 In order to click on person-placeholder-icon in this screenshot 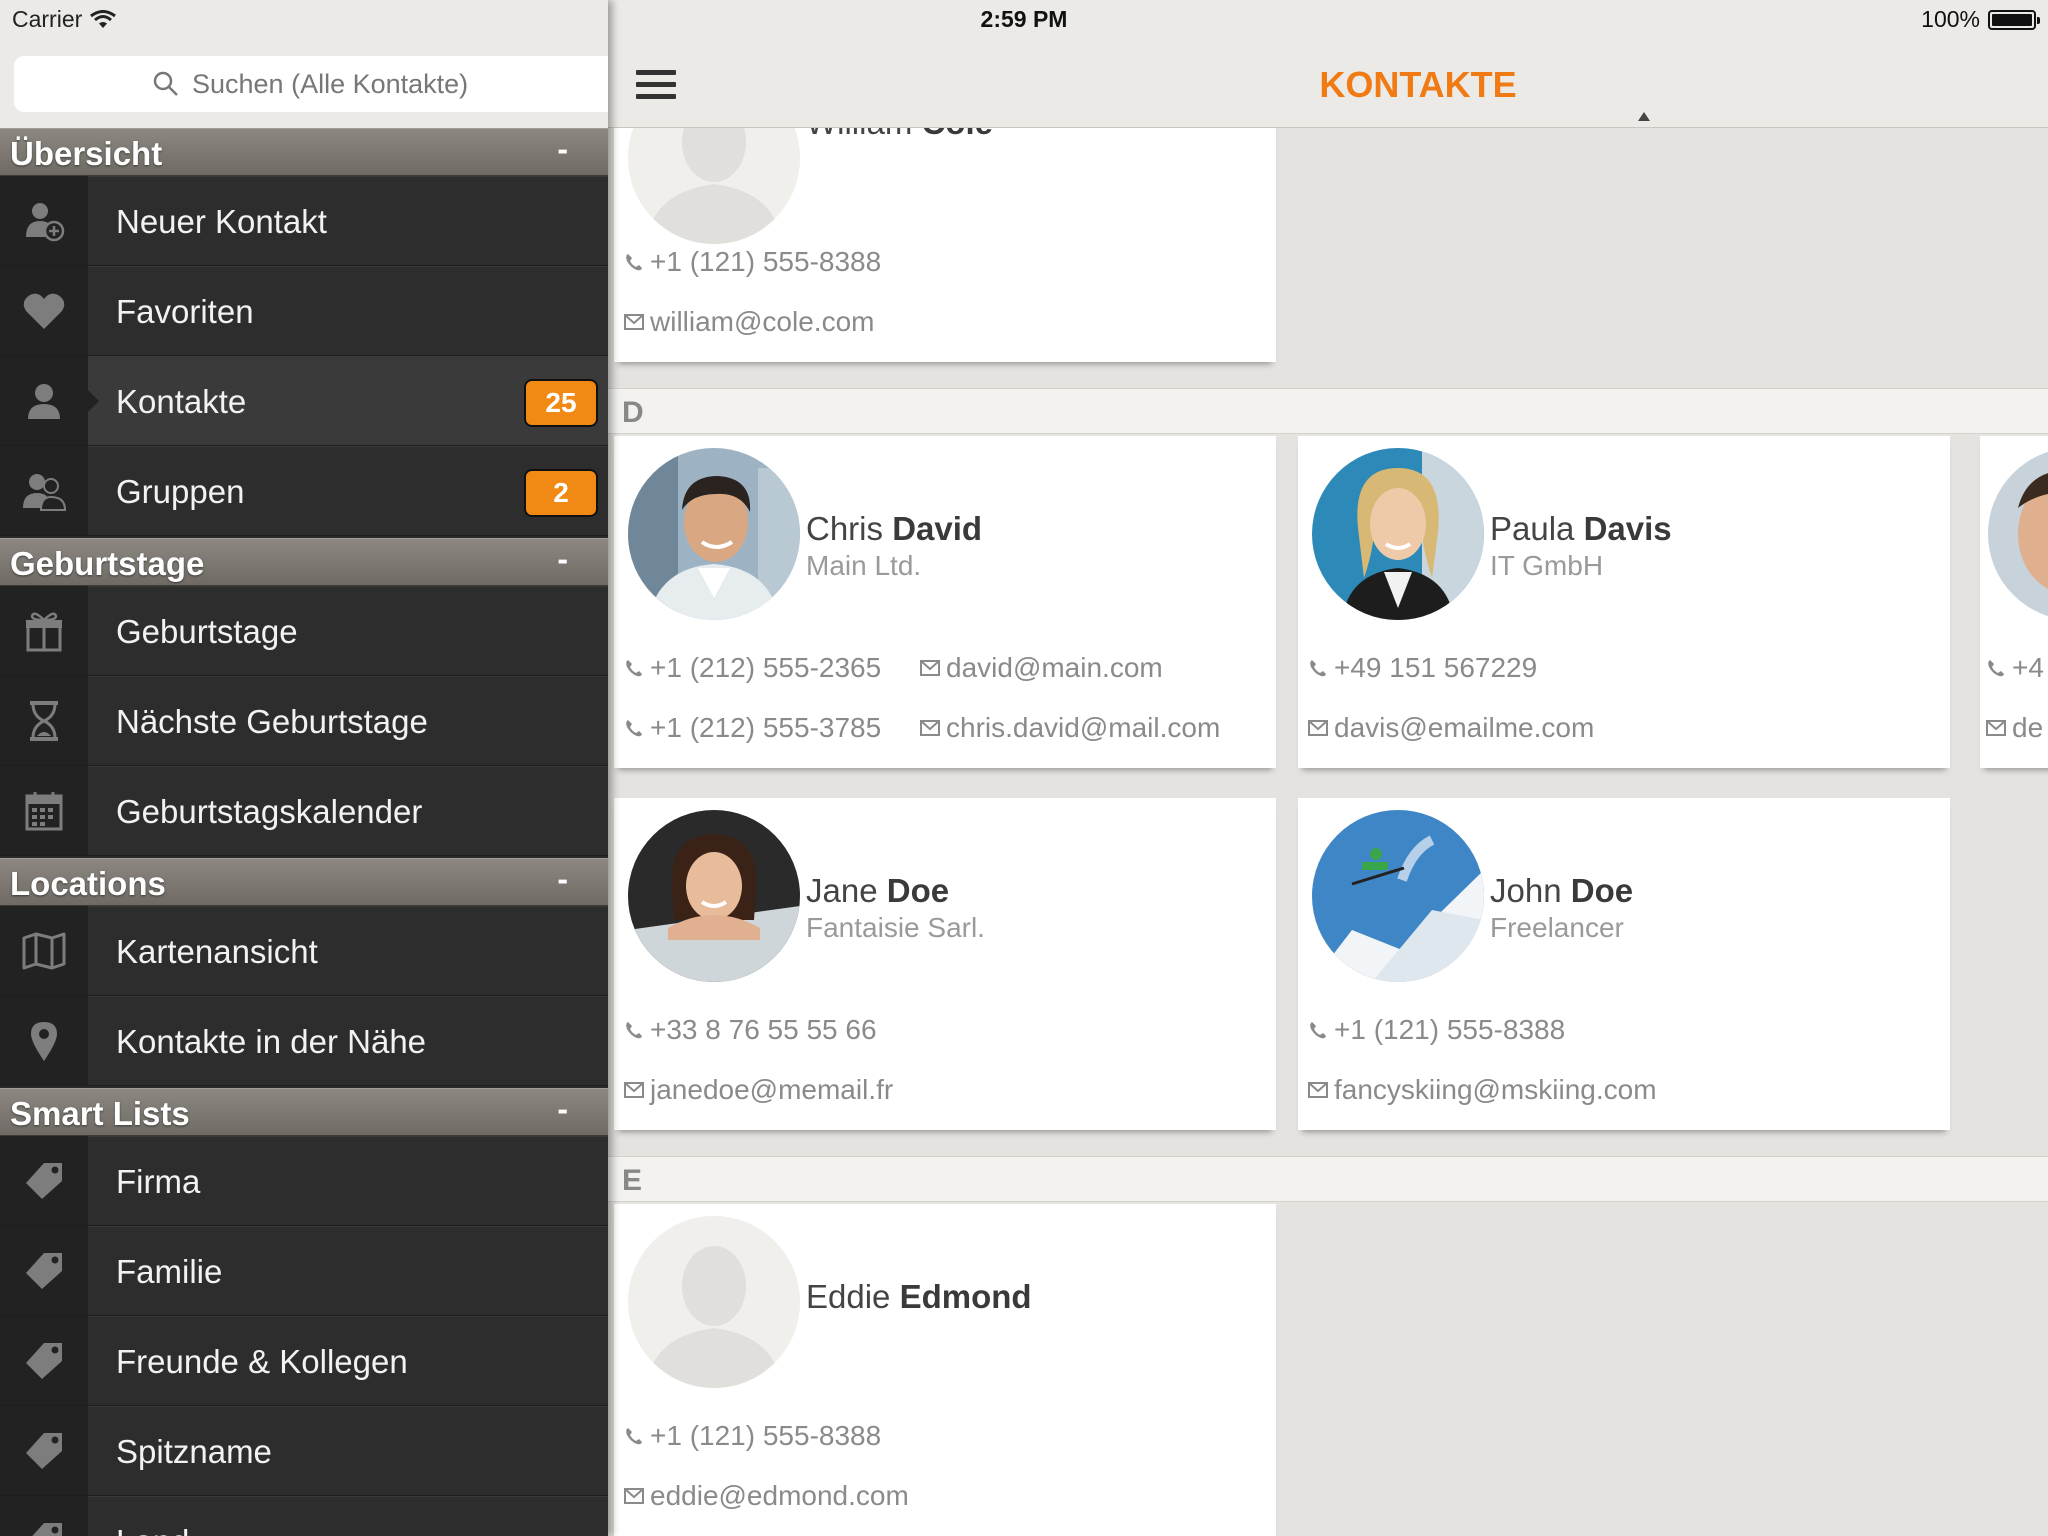, I will do `click(714, 1302)`.